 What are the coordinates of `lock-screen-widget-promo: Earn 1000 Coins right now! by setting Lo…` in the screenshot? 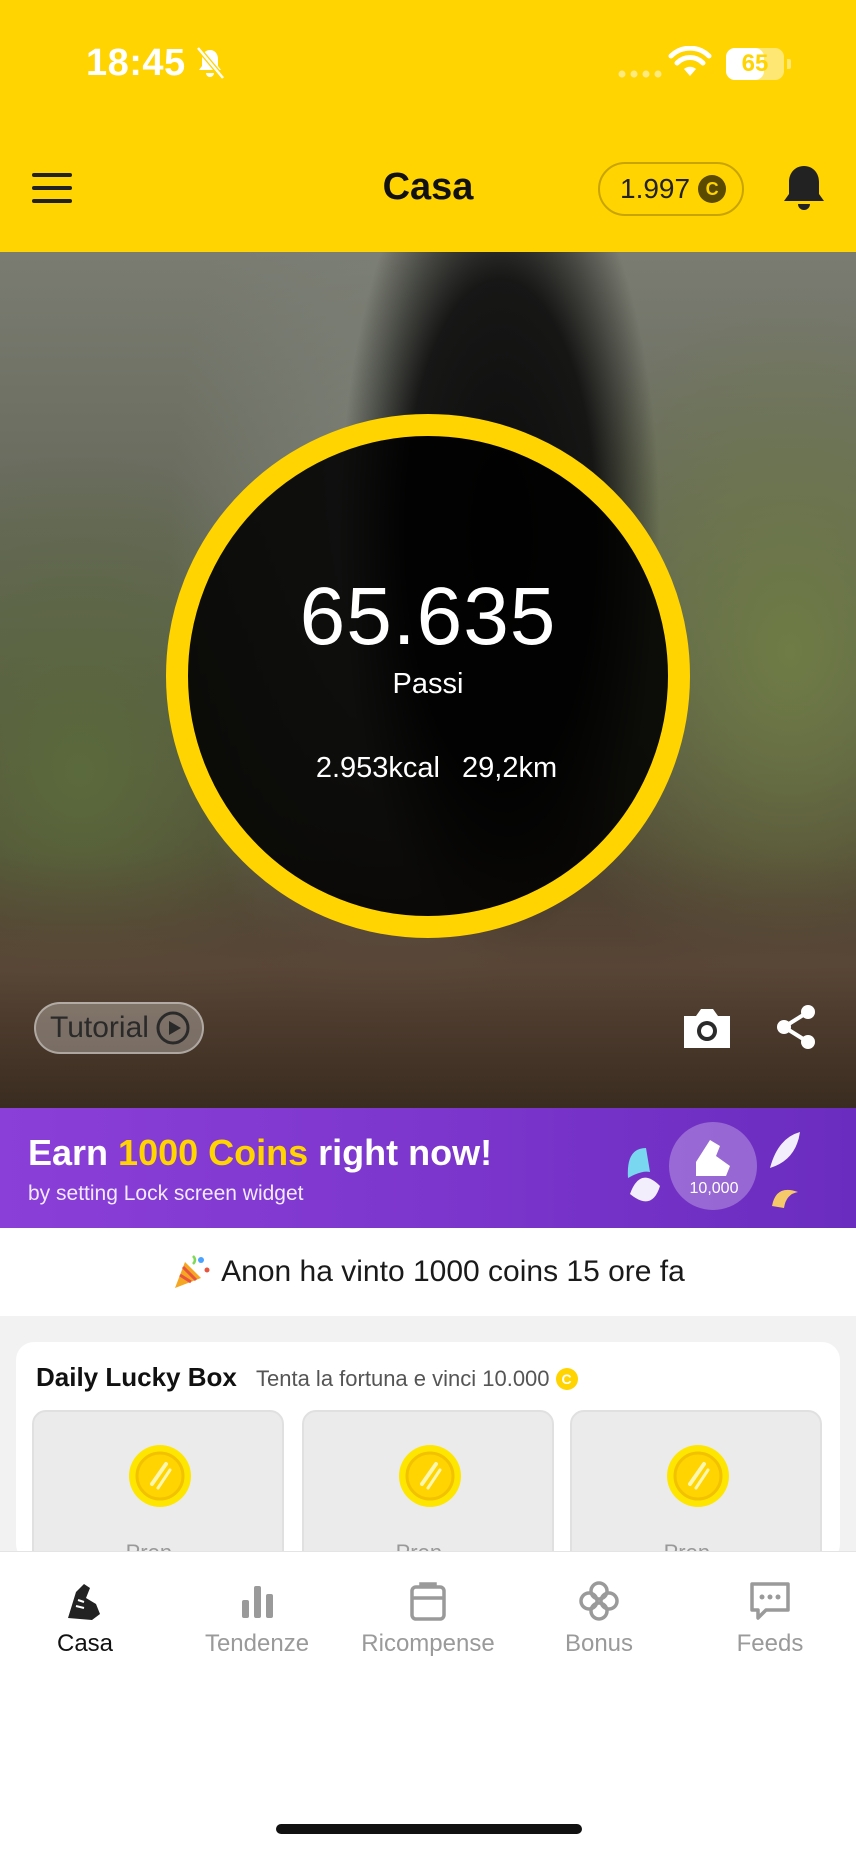 It's located at (428, 1168).